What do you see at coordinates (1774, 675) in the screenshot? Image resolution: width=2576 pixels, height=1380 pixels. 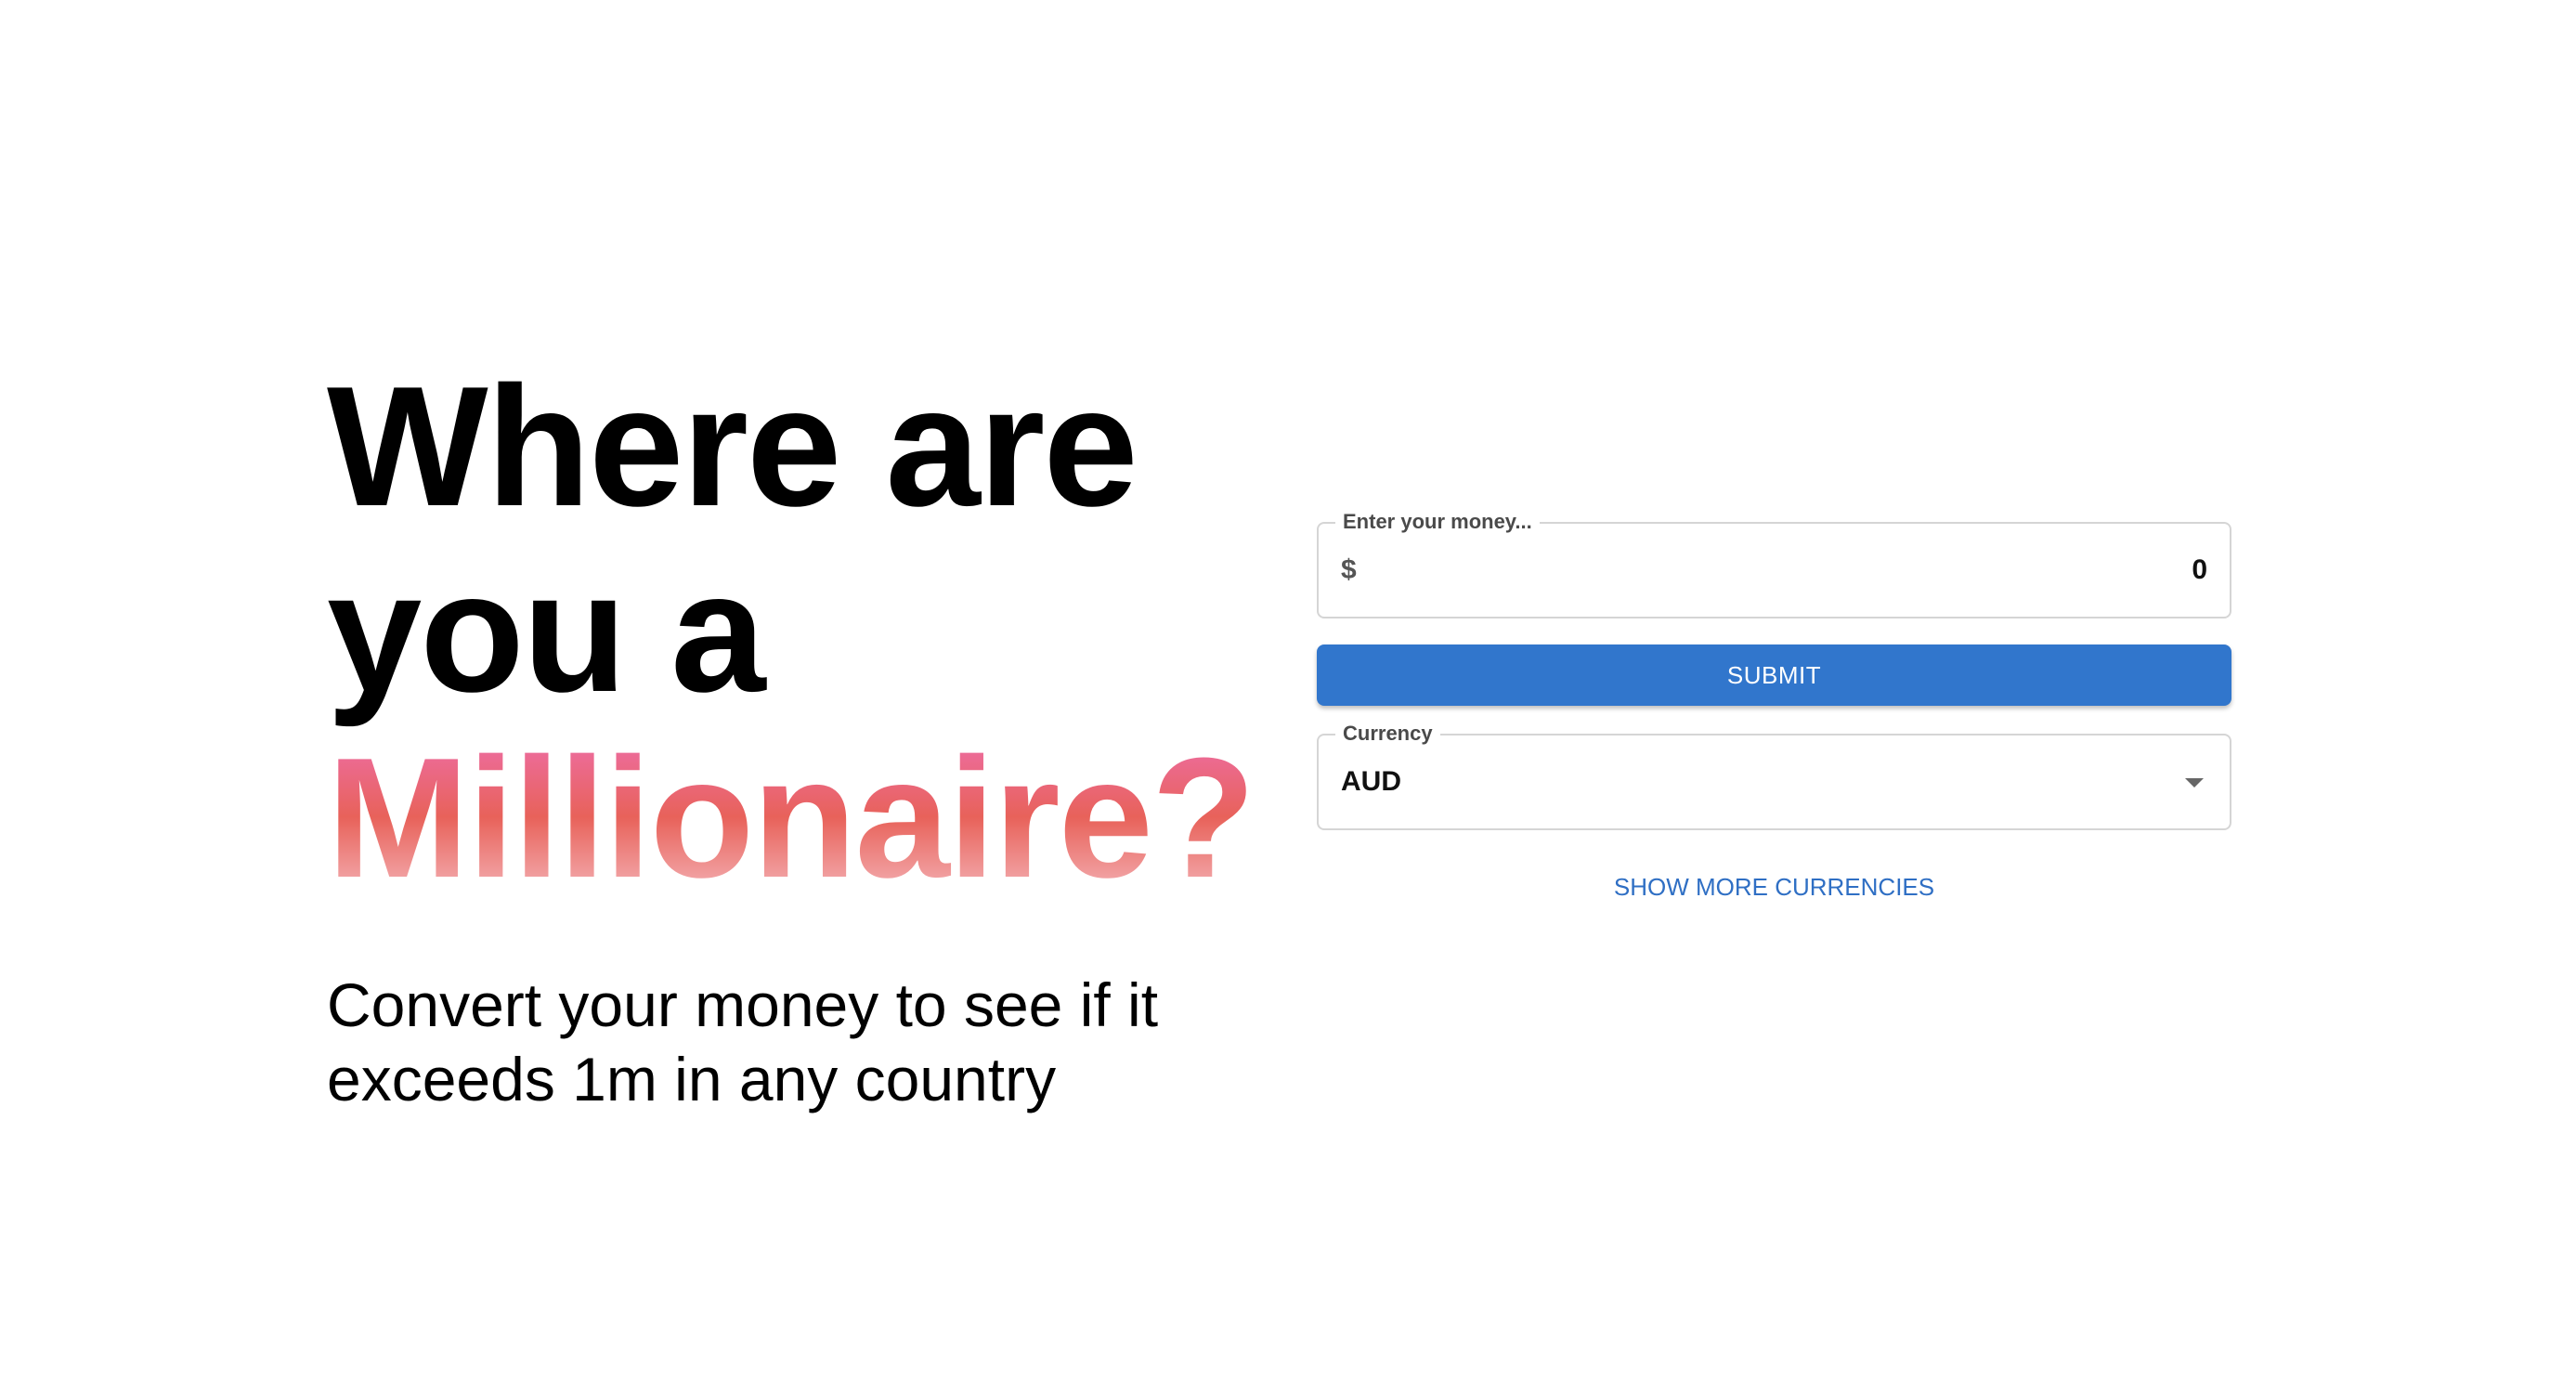 I see `submit-button: SUBMIT` at bounding box center [1774, 675].